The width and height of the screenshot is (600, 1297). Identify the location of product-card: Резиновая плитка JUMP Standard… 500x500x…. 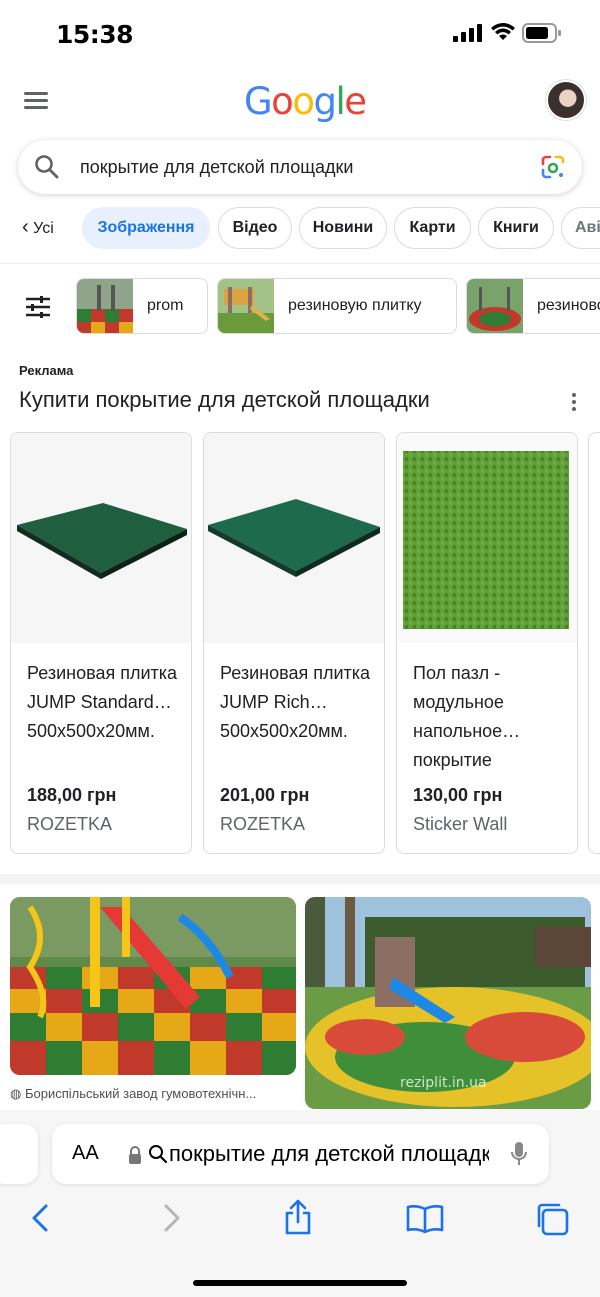
(101, 643).